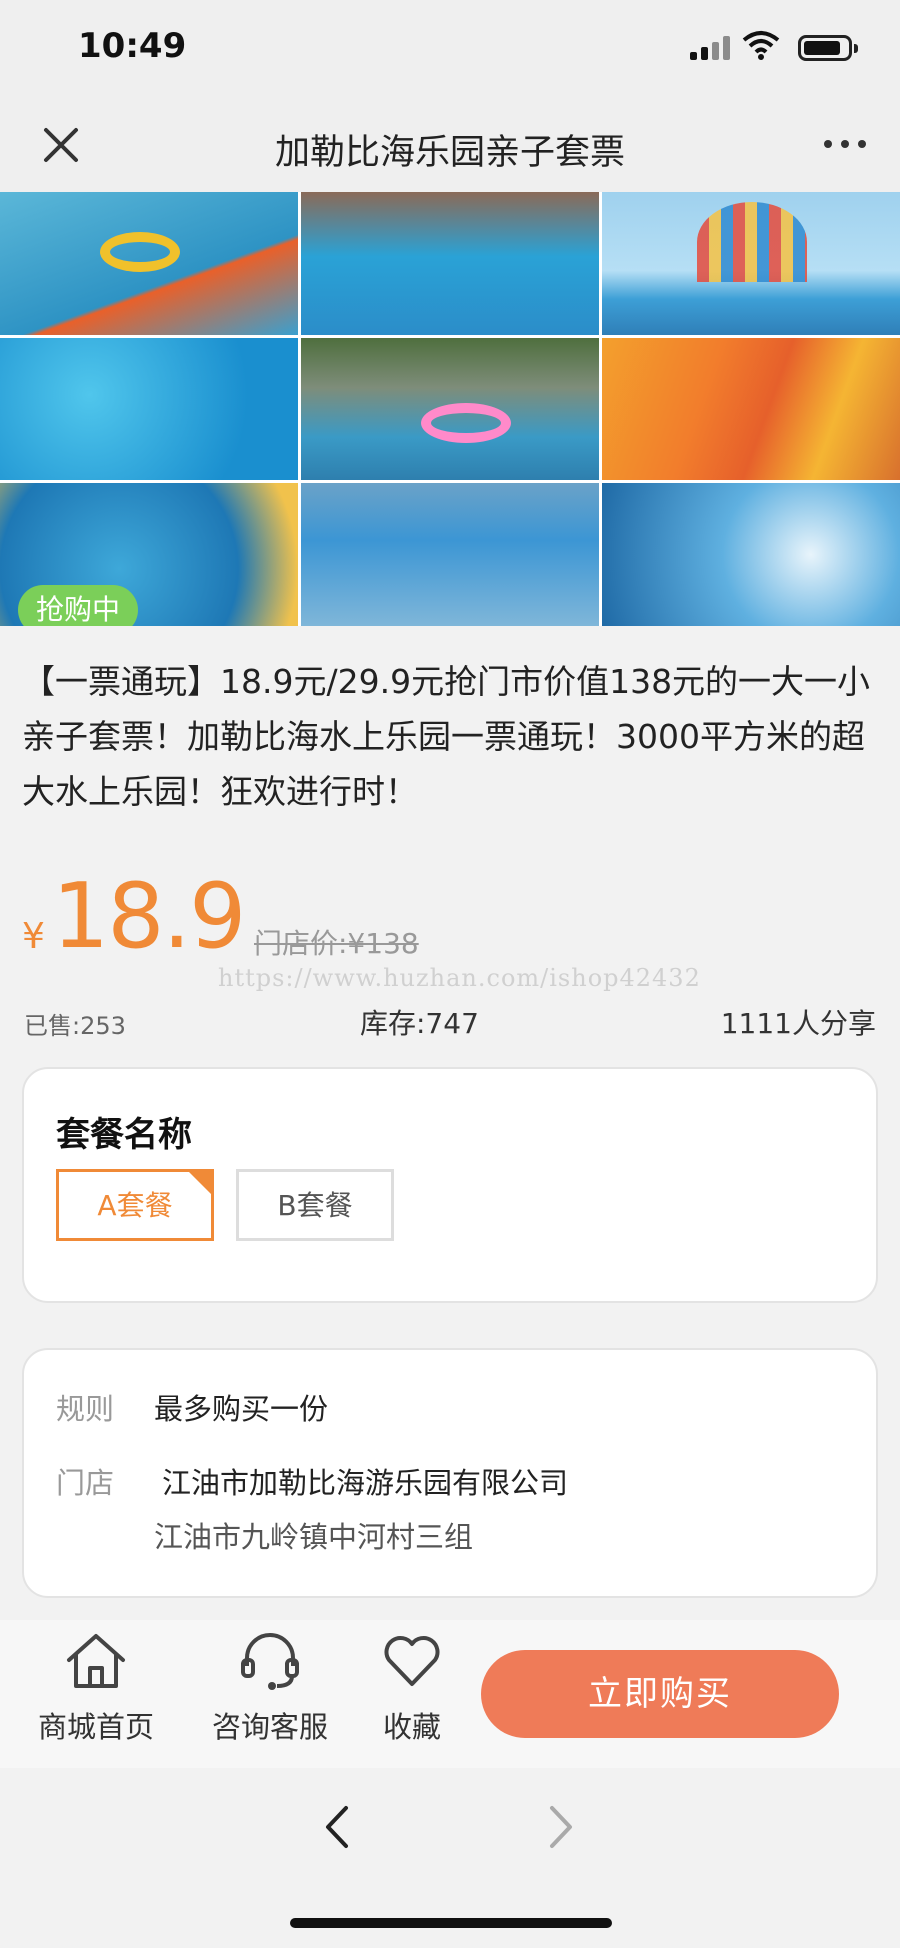  What do you see at coordinates (419, 1023) in the screenshot?
I see `stock-count: 库存:747` at bounding box center [419, 1023].